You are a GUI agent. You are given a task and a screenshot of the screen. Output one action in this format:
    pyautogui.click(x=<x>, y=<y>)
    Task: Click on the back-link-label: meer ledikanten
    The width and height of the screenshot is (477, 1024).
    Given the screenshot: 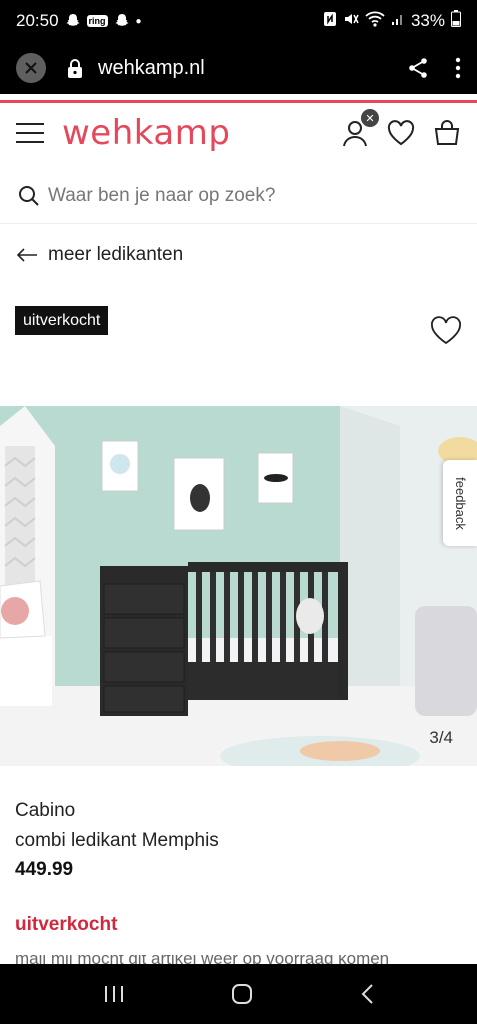 What is the action you would take?
    pyautogui.click(x=116, y=254)
    